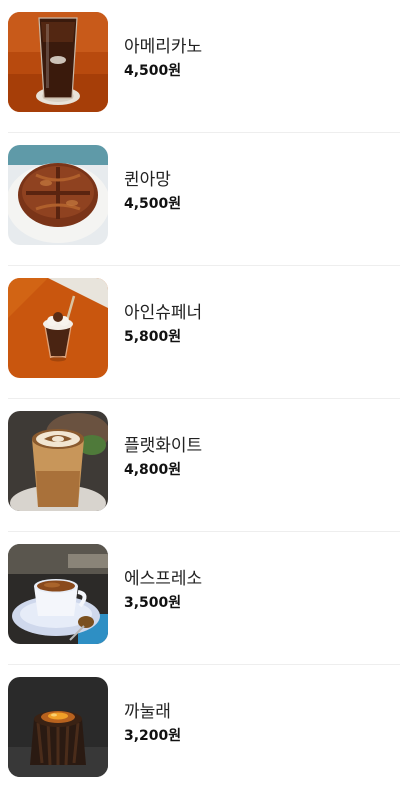 Image resolution: width=400 pixels, height=789 pixels. What do you see at coordinates (58, 594) in the screenshot?
I see `espresso-photo` at bounding box center [58, 594].